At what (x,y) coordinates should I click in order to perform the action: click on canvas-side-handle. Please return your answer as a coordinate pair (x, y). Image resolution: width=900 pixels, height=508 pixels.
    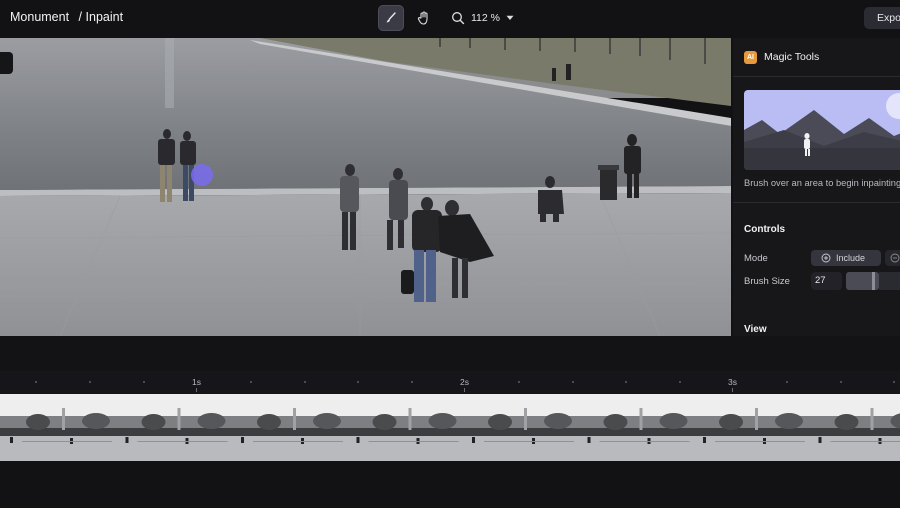
    Looking at the image, I should click on (6, 63).